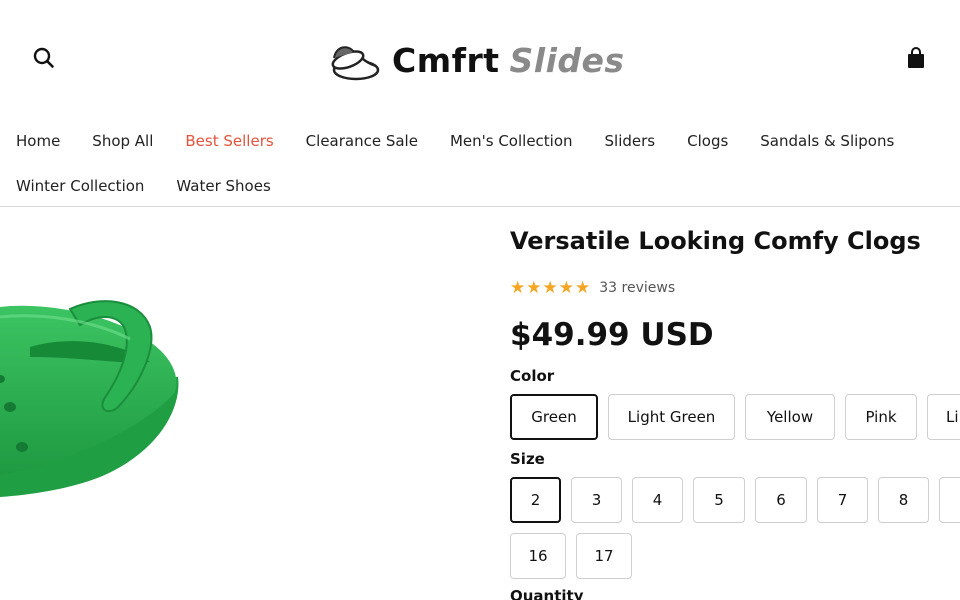 The height and width of the screenshot is (600, 960). I want to click on size-option: 4, so click(657, 500).